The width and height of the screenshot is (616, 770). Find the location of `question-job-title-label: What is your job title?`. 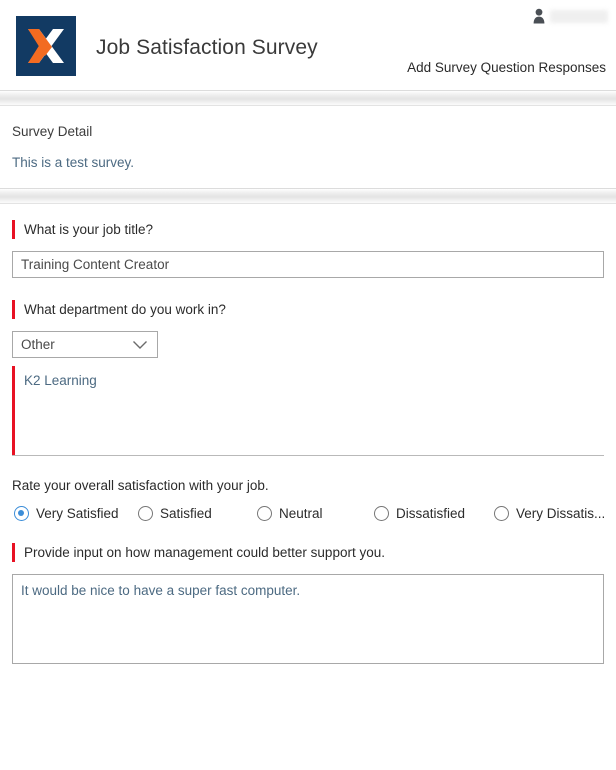

question-job-title-label: What is your job title? is located at coordinates (89, 229).